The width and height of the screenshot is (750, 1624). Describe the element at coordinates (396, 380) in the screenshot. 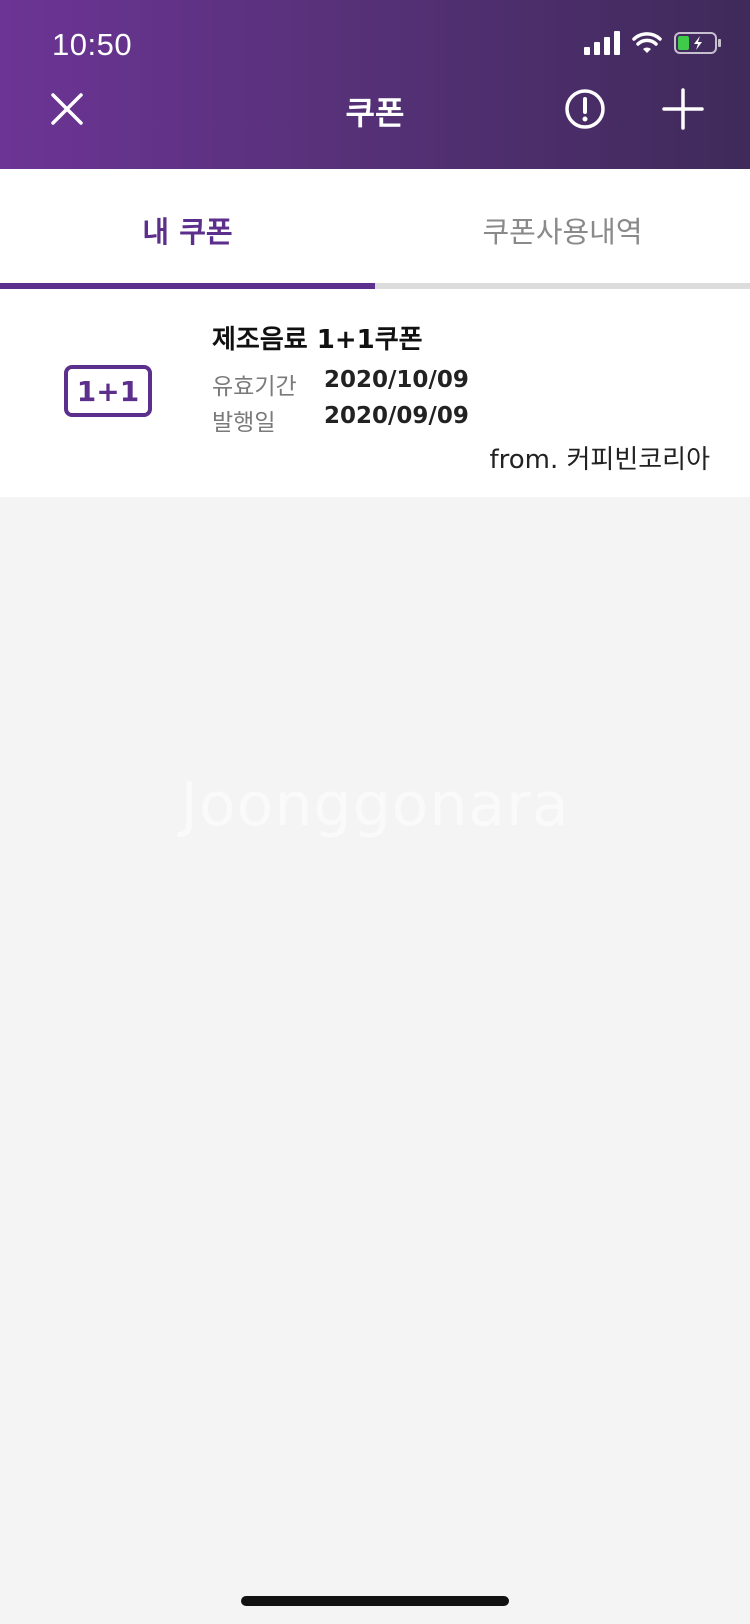

I see `coupon-expire-value: 2020/10/09` at that location.